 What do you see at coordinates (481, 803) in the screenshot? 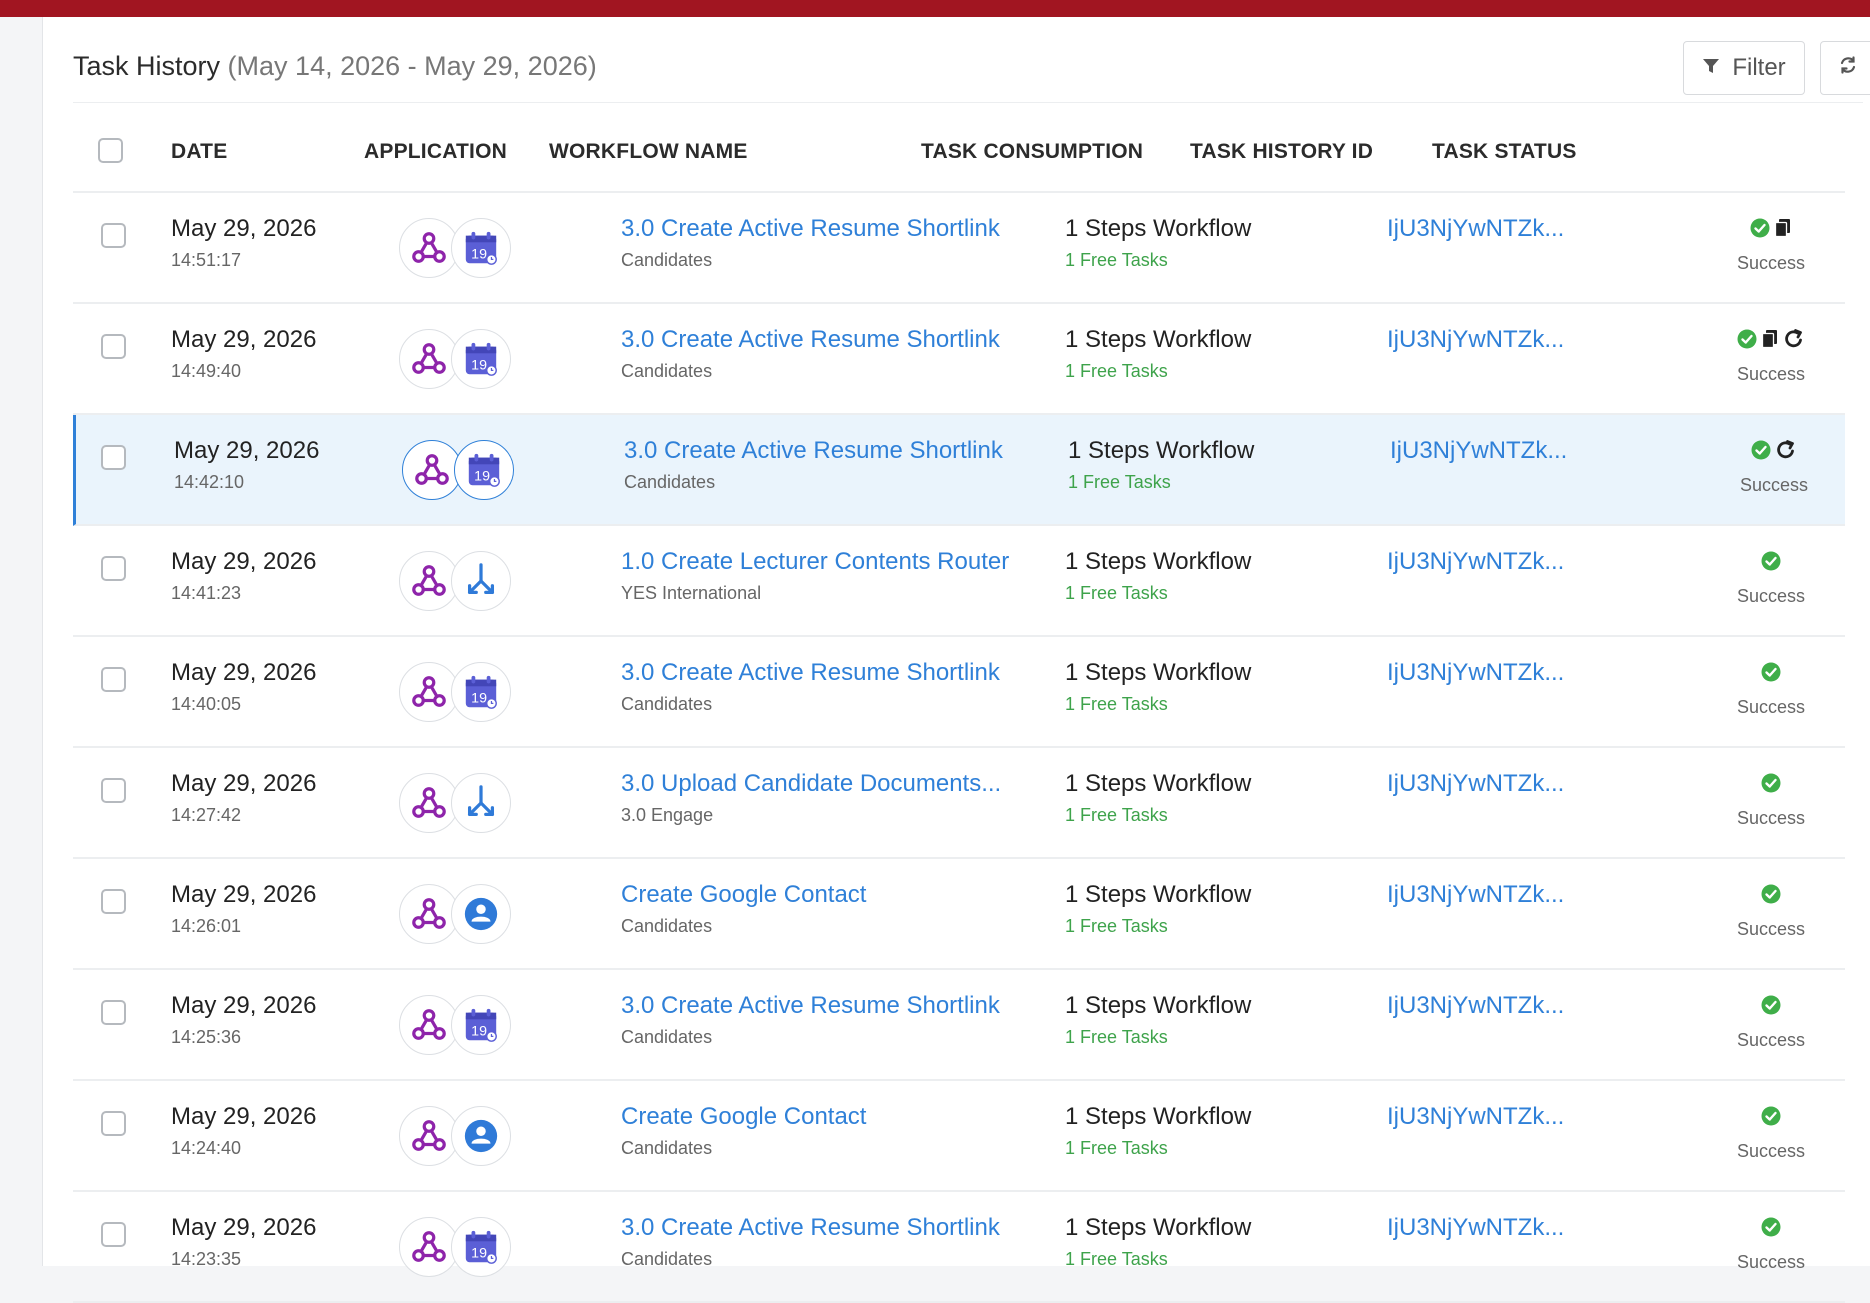
I see `router-icon` at bounding box center [481, 803].